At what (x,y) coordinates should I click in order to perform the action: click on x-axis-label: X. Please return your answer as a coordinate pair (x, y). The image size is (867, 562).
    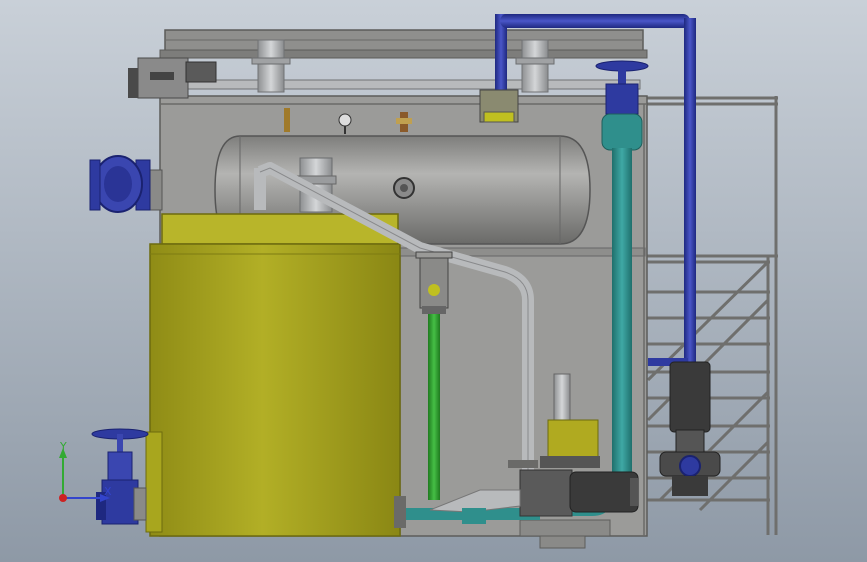
    Looking at the image, I should click on (108, 491).